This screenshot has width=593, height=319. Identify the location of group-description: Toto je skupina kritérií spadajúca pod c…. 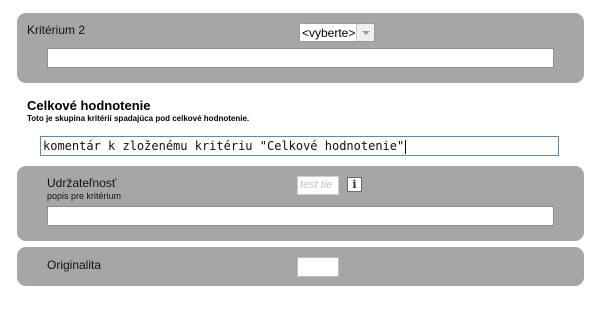
(138, 118).